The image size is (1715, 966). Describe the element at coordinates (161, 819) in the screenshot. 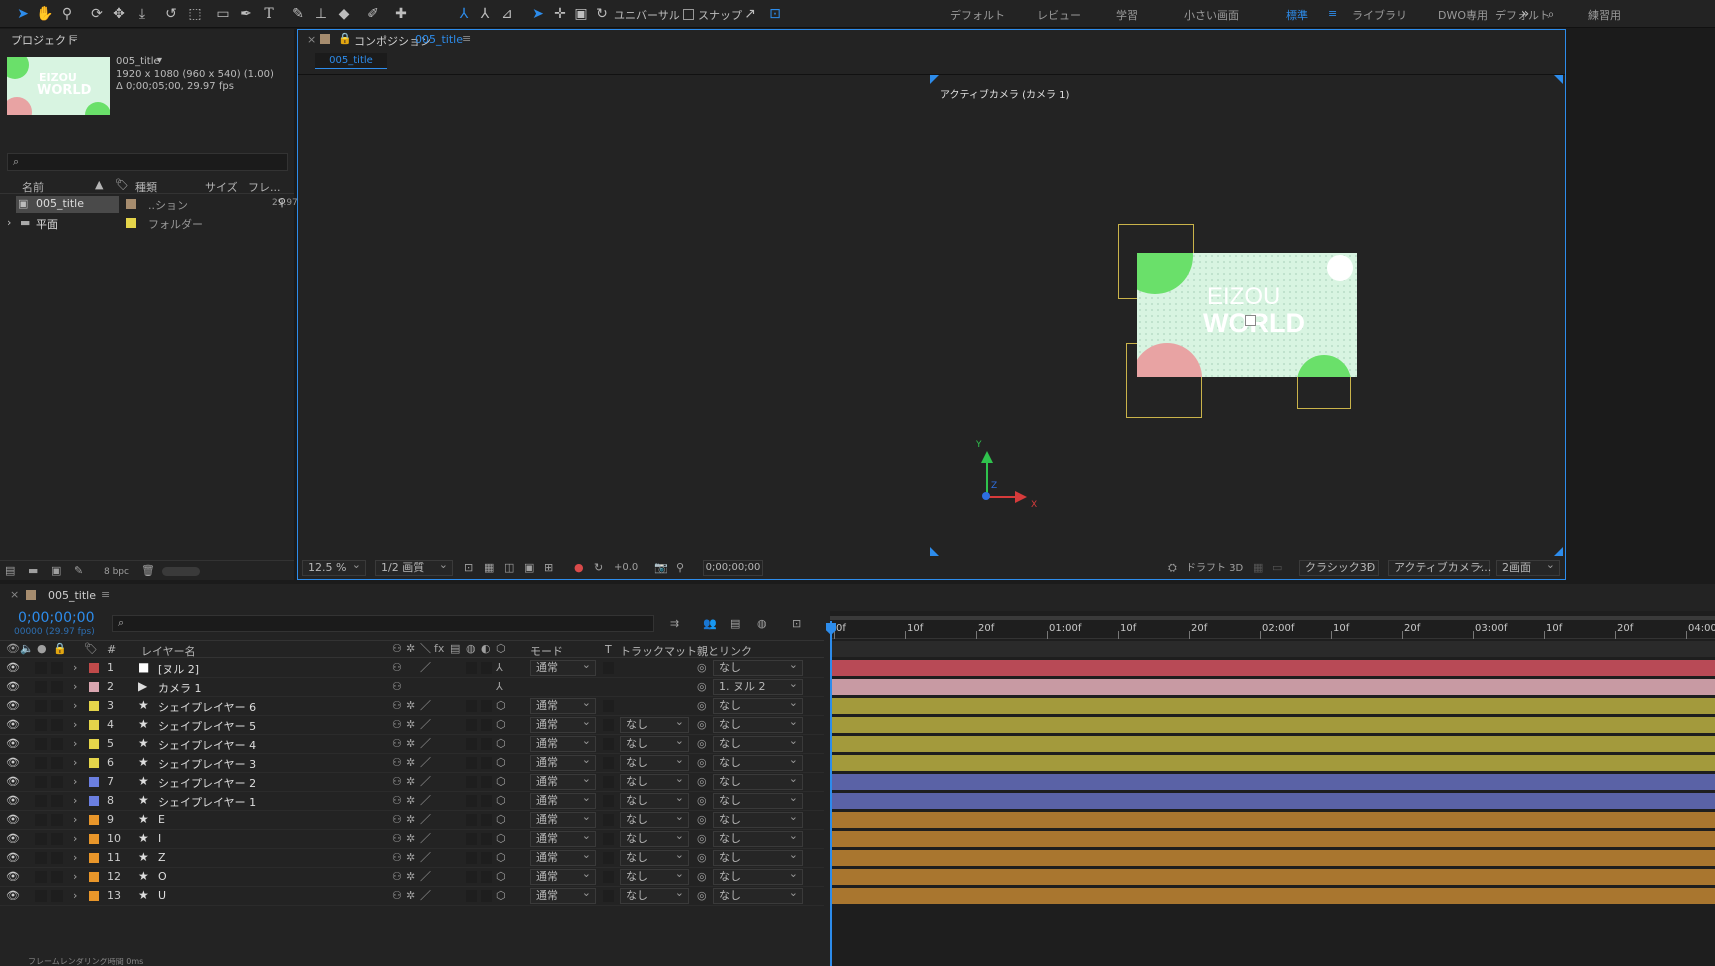

I see `layer-name: E` at that location.